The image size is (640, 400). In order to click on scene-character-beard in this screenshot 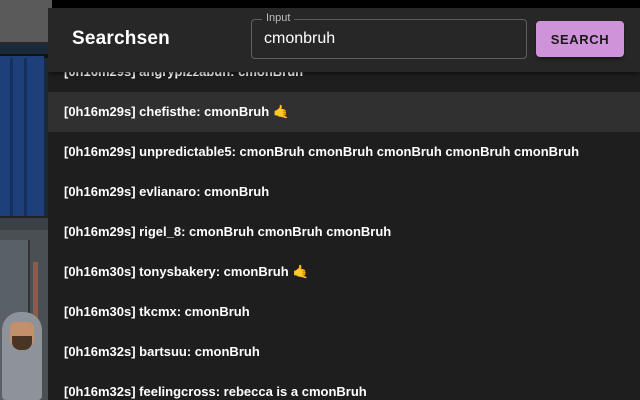, I will do `click(22, 343)`.